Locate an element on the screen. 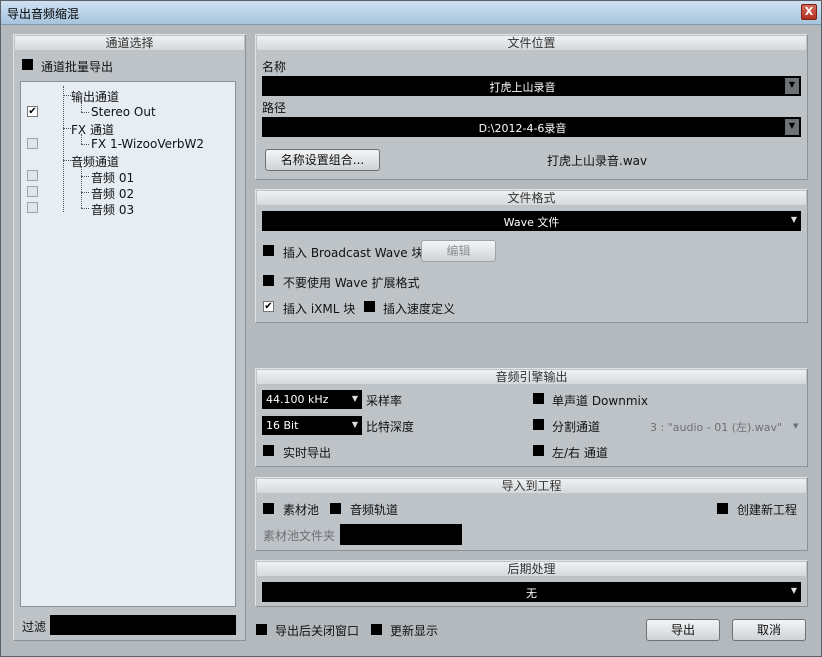 The width and height of the screenshot is (822, 657). post-process-dropdown-icon: ▼ is located at coordinates (793, 590).